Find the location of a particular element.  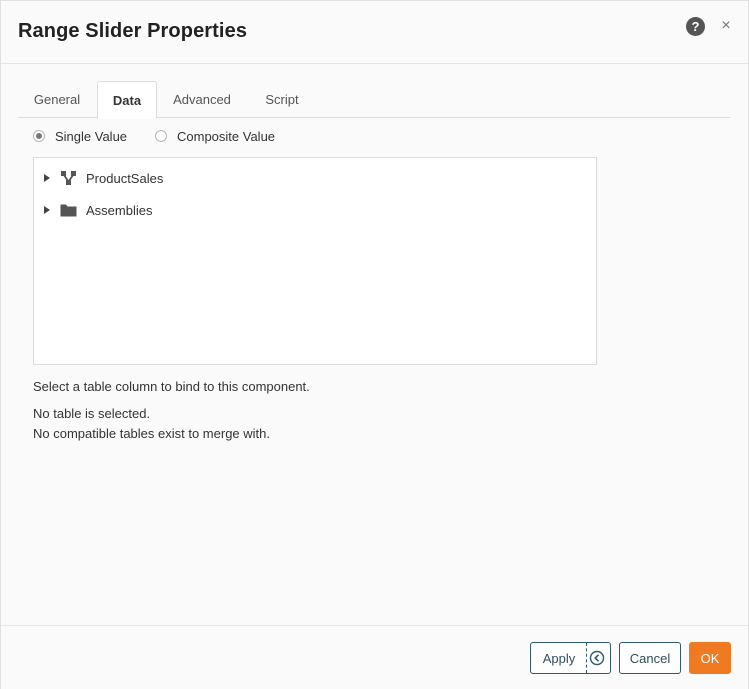

composite-value-radio-option: Composite Value is located at coordinates (215, 136).